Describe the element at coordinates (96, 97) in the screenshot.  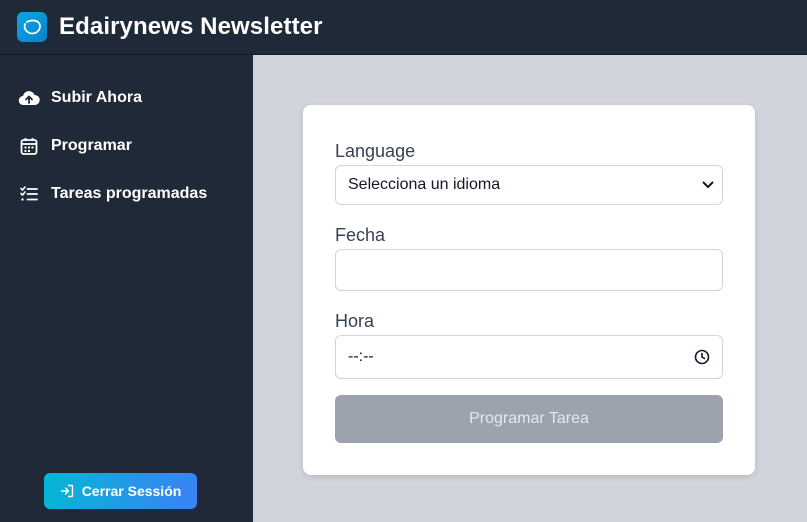
I see `sidebar-item-label: Subir Ahora` at that location.